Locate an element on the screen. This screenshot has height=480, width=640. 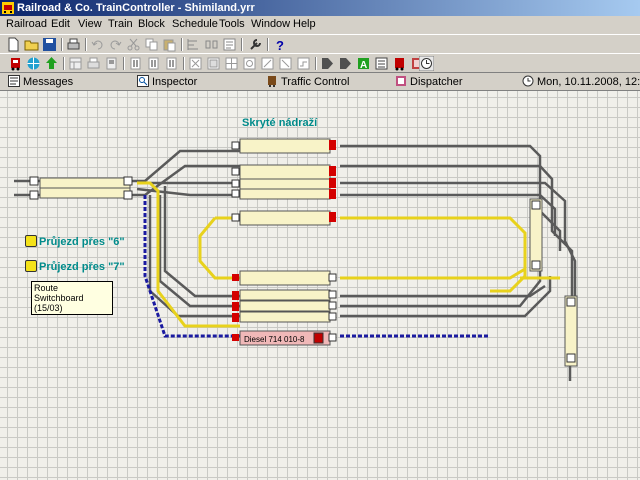
tab-inspector: Inspector is located at coordinates (167, 82).